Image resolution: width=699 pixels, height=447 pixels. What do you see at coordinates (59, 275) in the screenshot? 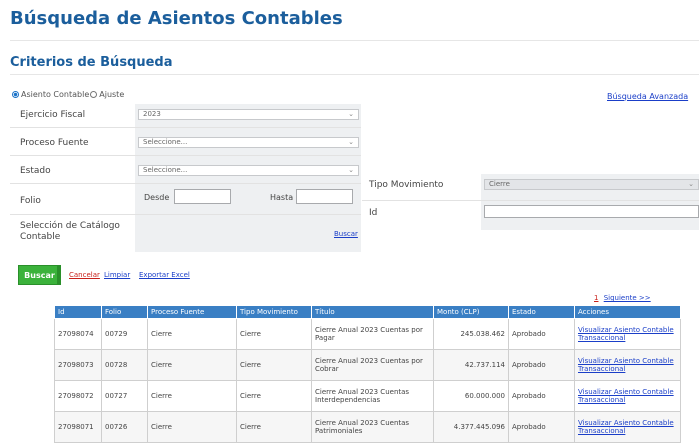
I see `search-button-edge` at bounding box center [59, 275].